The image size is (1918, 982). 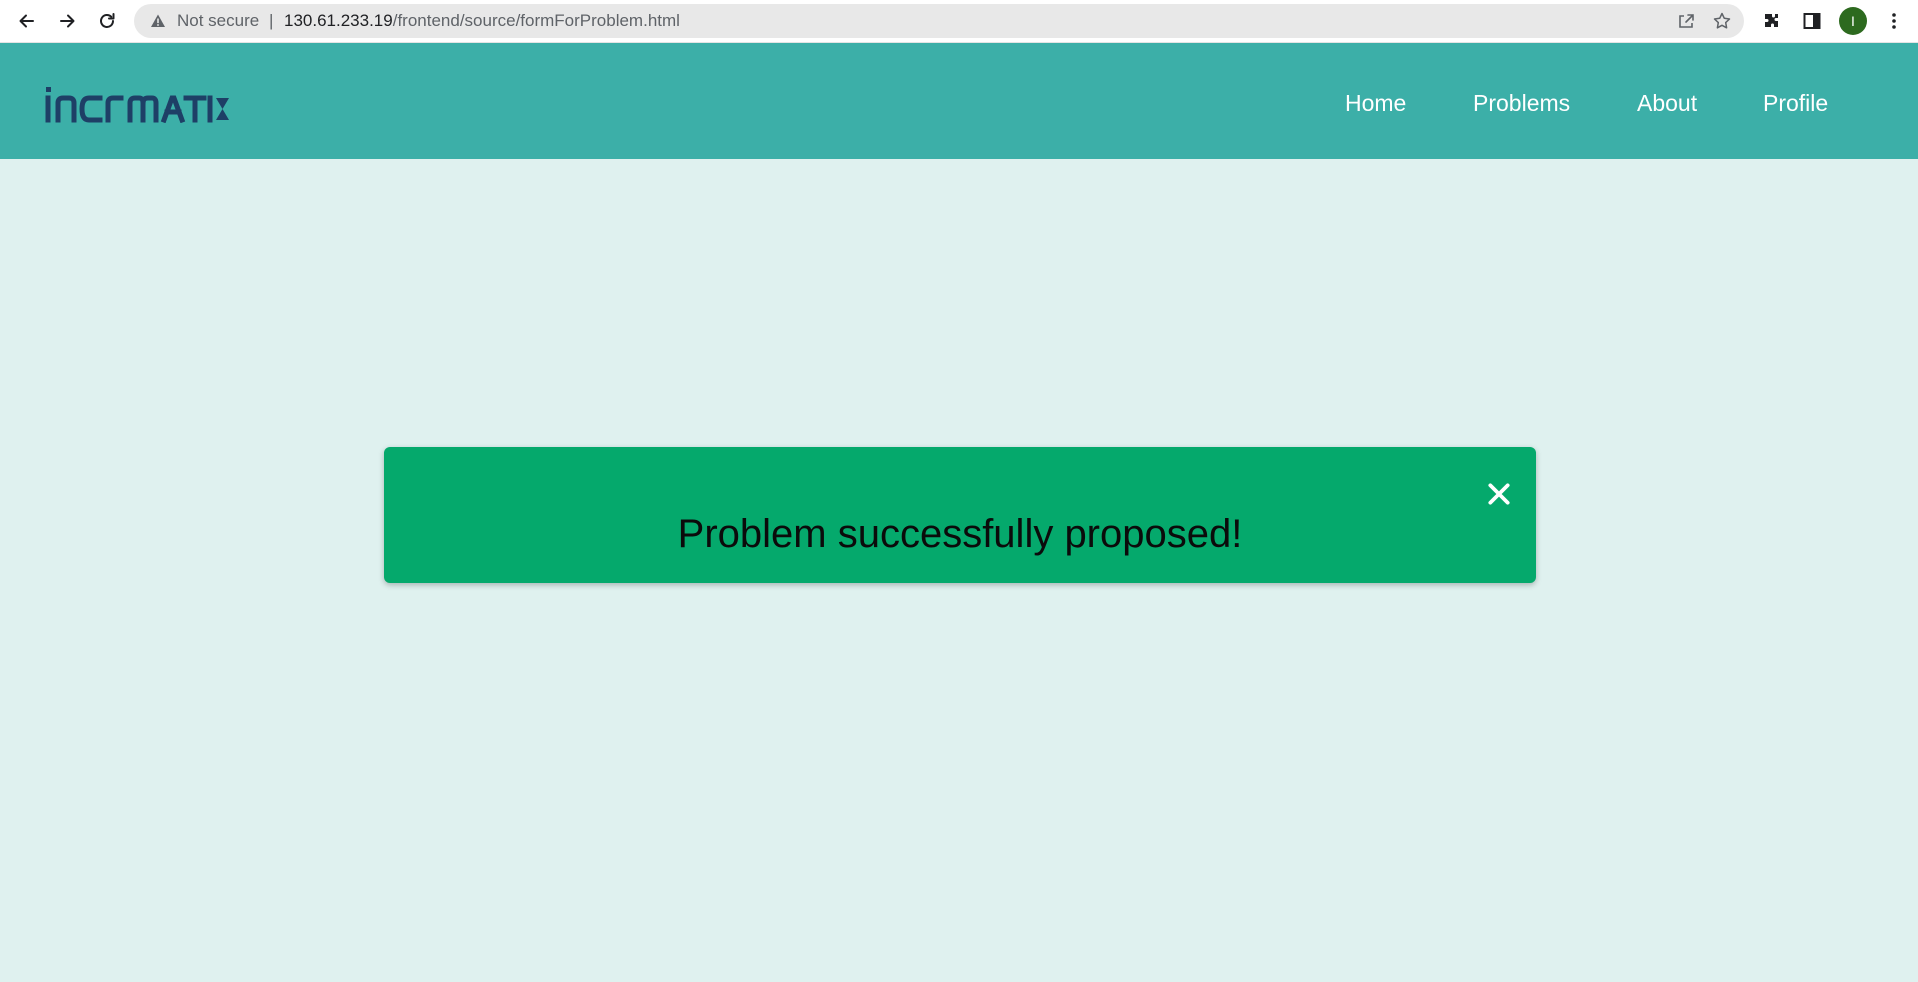 What do you see at coordinates (1812, 21) in the screenshot?
I see `side-panel-icon` at bounding box center [1812, 21].